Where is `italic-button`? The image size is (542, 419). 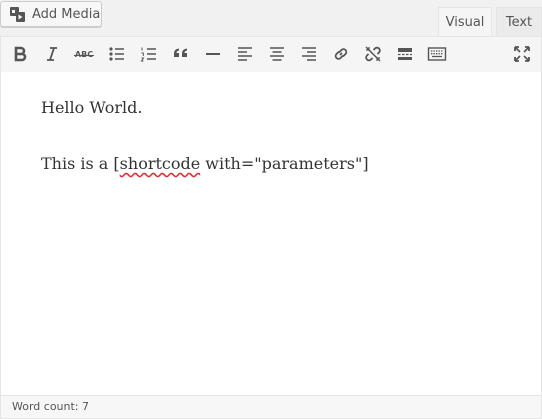
italic-button is located at coordinates (52, 54).